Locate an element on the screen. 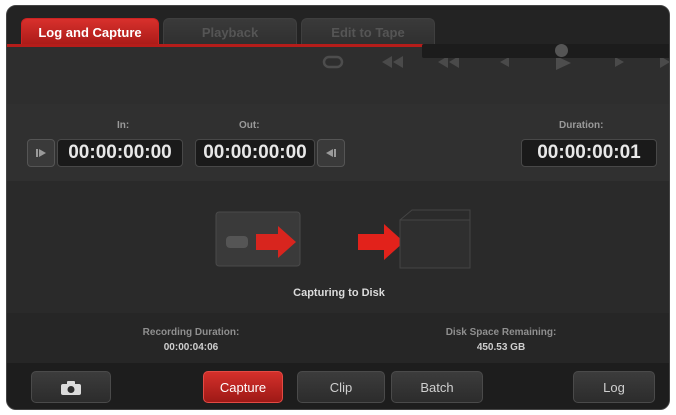  capture-to-disk-graphic is located at coordinates (343, 239).